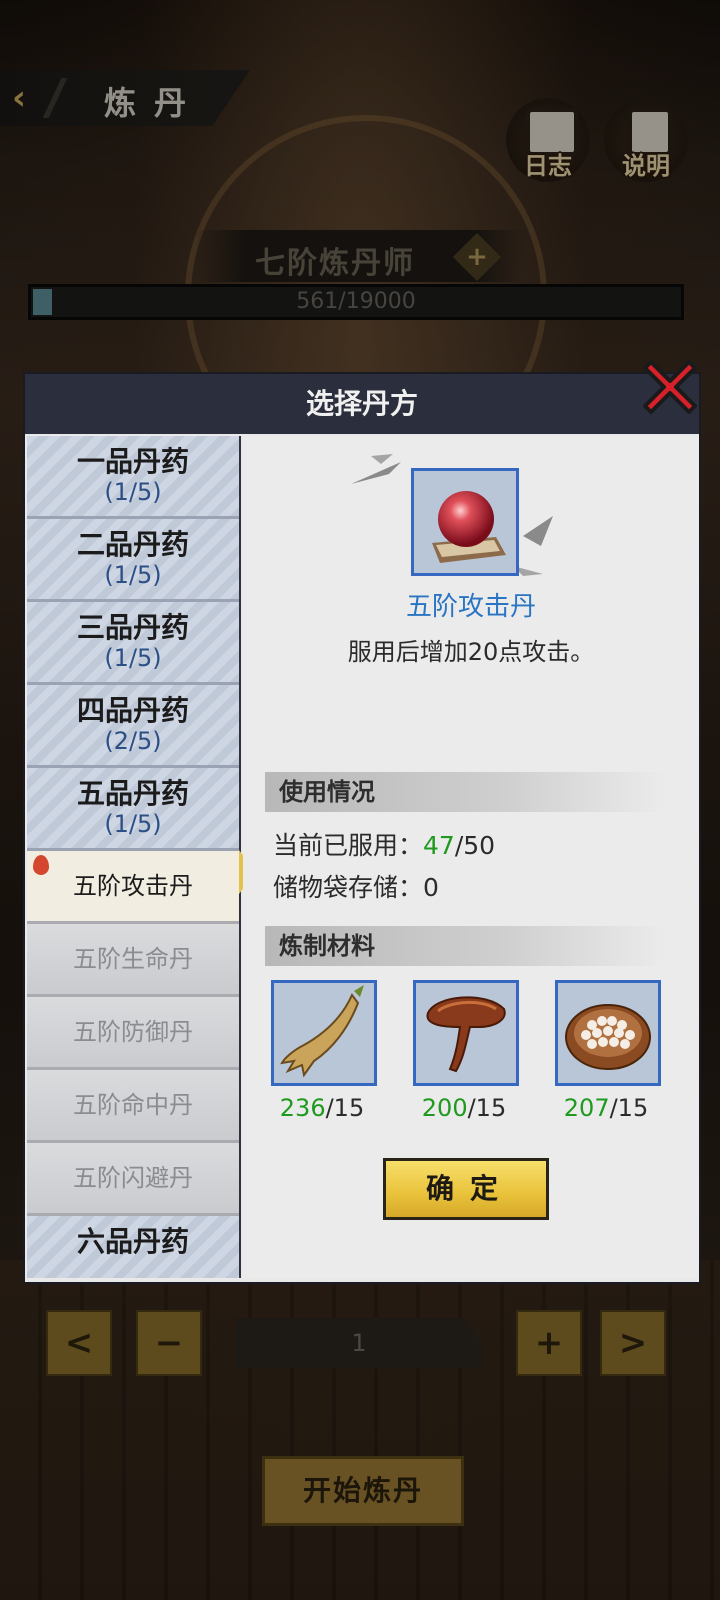  I want to click on recipe-name: 五阶攻击丹, so click(133, 886).